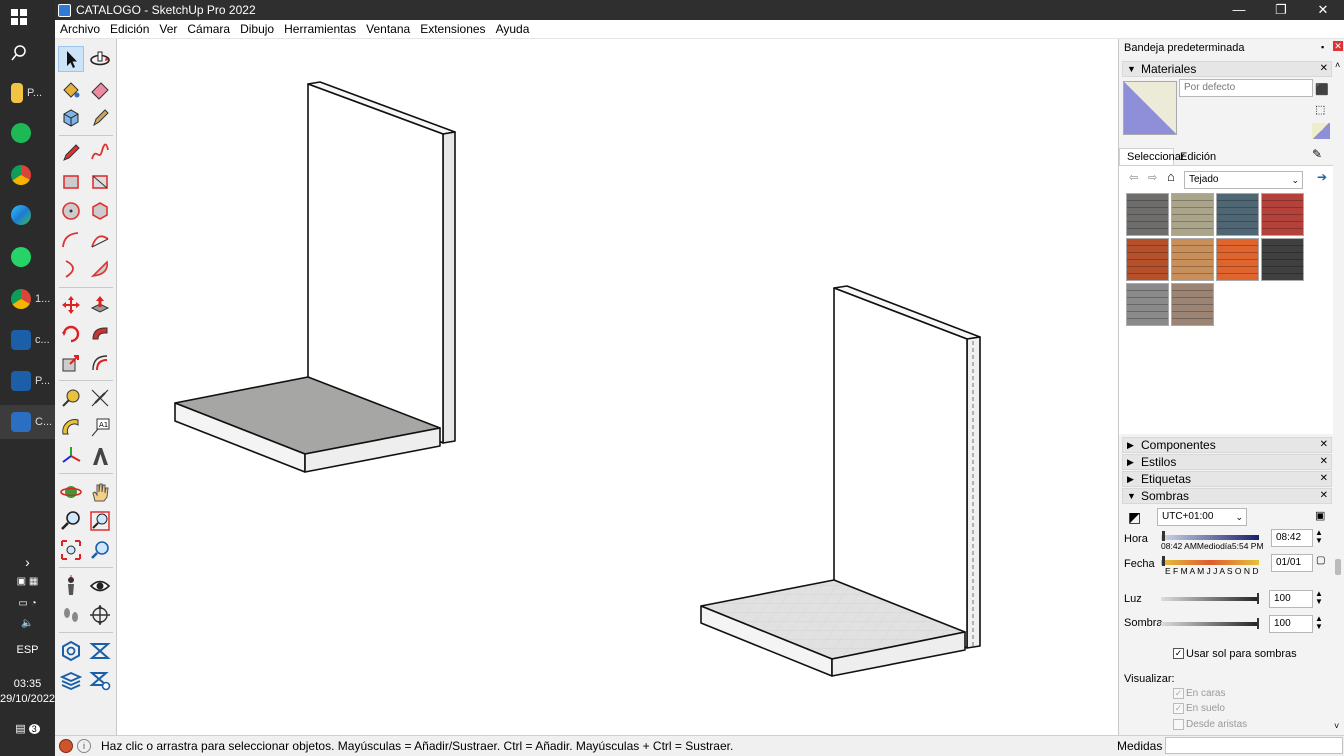 This screenshot has height=756, width=1344. Describe the element at coordinates (100, 334) in the screenshot. I see `follow-me-tool` at that location.